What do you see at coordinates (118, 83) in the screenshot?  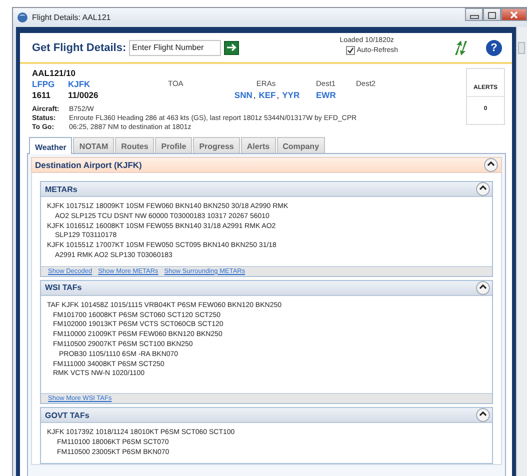 I see `destination-airport-link: KJFK` at bounding box center [118, 83].